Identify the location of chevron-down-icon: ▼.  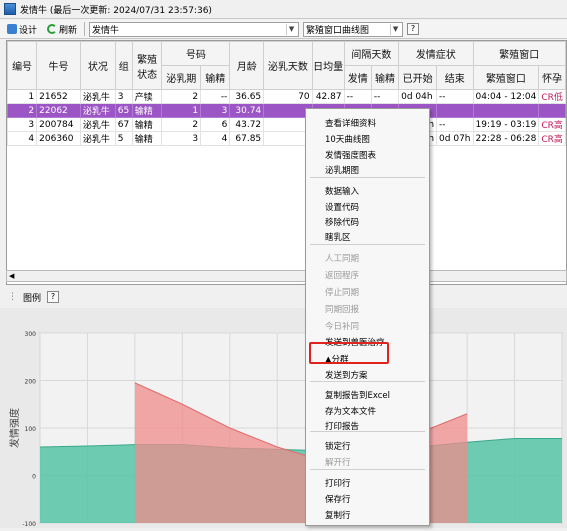
(291, 29).